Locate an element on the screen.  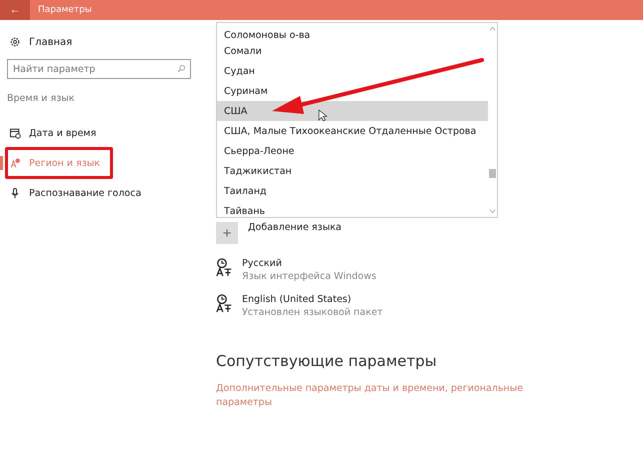
country-option: США, Малые Тихоокеанские Отдаленные Острова is located at coordinates (352, 131).